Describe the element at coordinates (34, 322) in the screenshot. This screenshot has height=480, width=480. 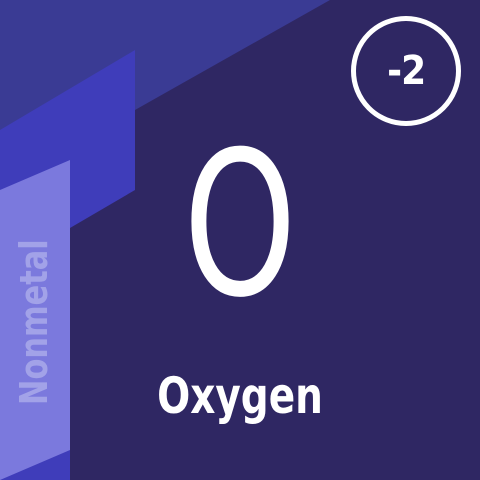
I see `element-category: Nonmetal` at that location.